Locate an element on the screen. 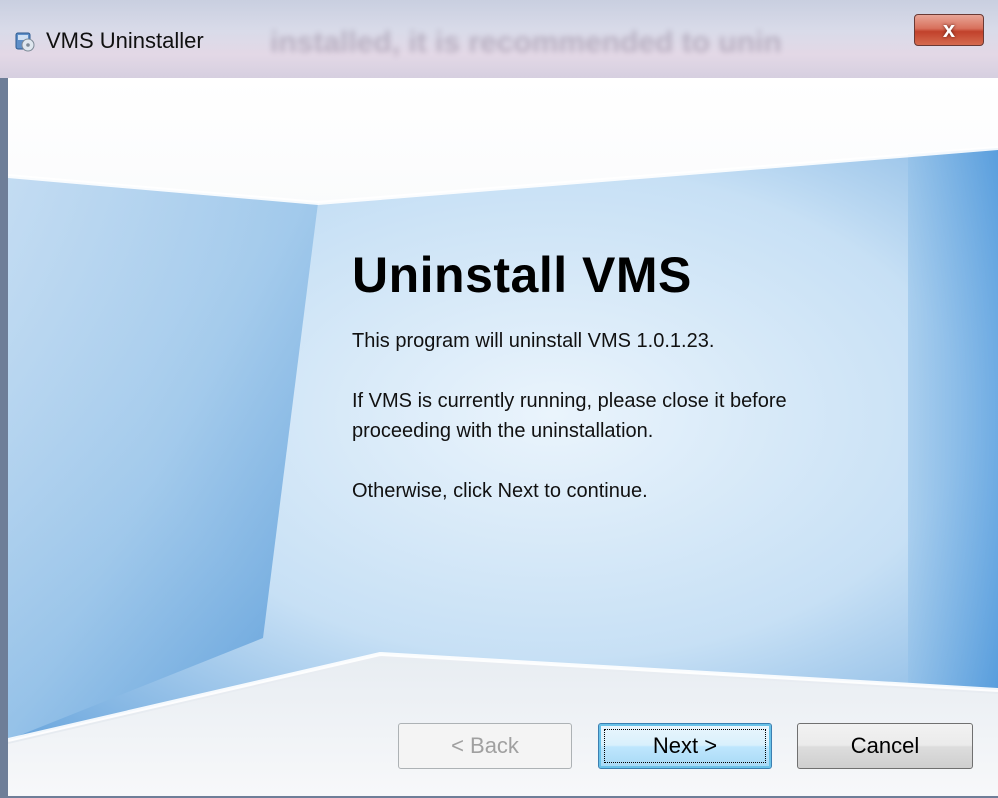  focus-rectangle is located at coordinates (685, 746).